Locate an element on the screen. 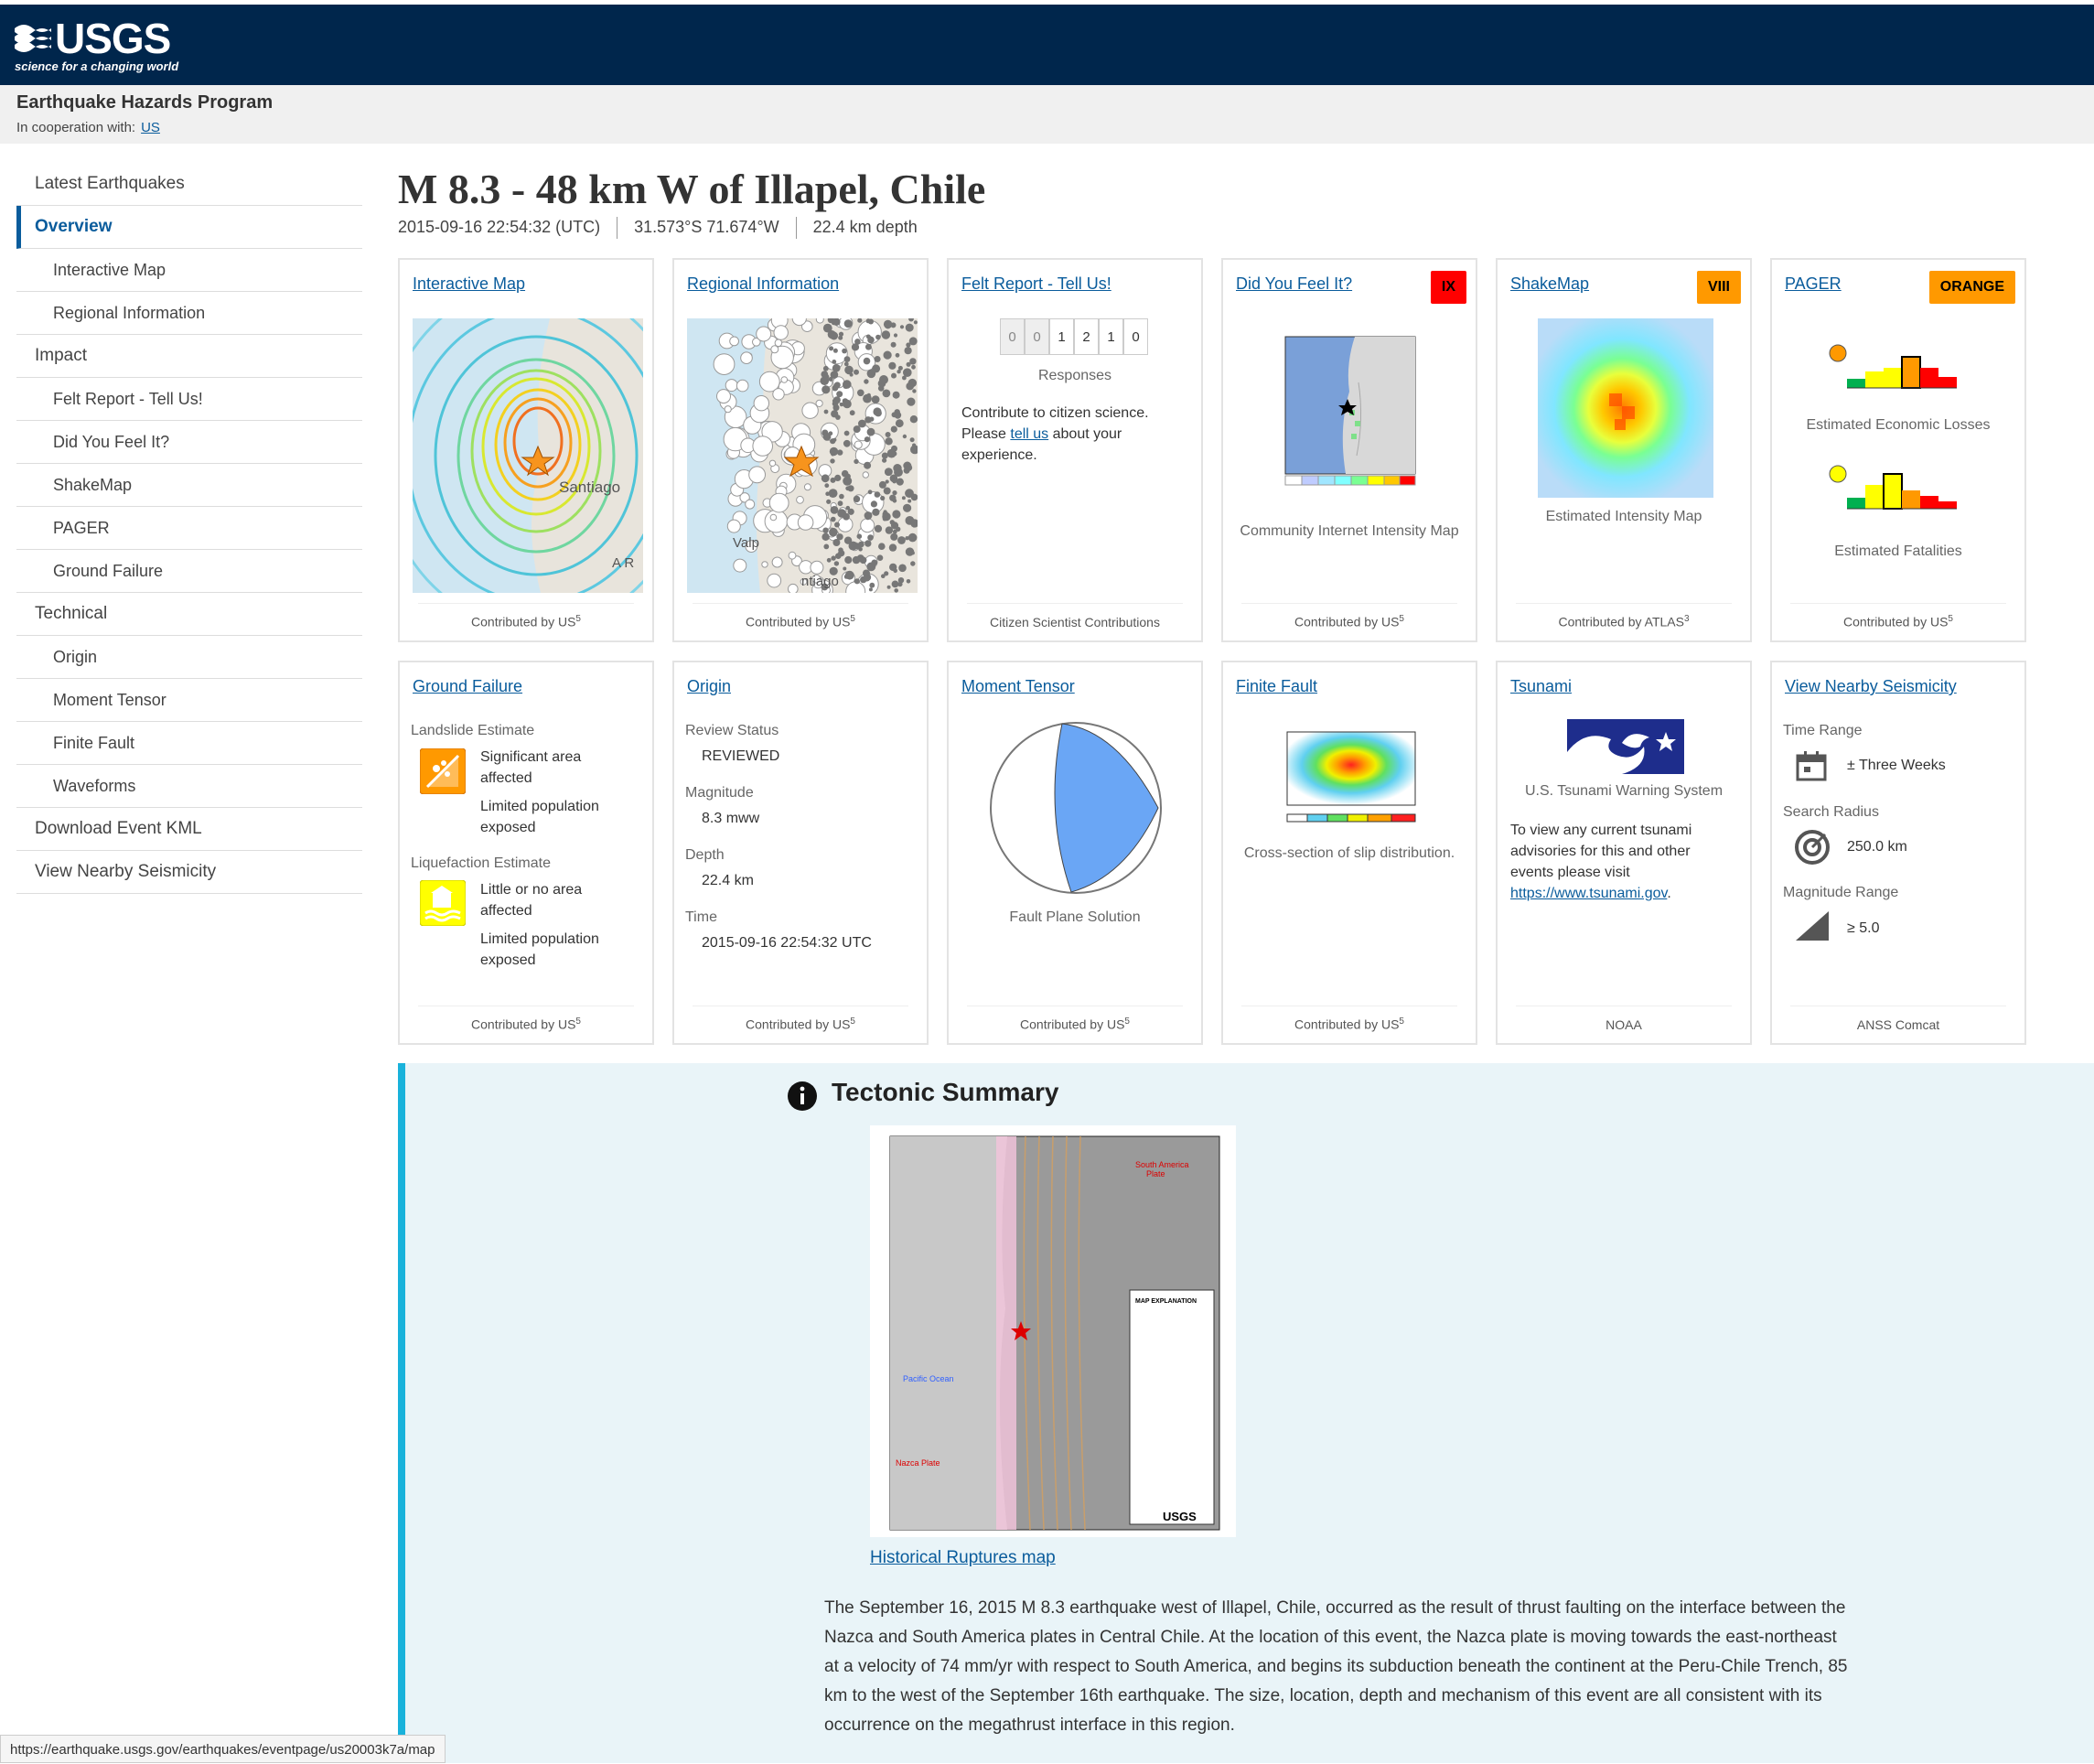  card-title-dyfi: Did You Feel It? is located at coordinates (1294, 284).